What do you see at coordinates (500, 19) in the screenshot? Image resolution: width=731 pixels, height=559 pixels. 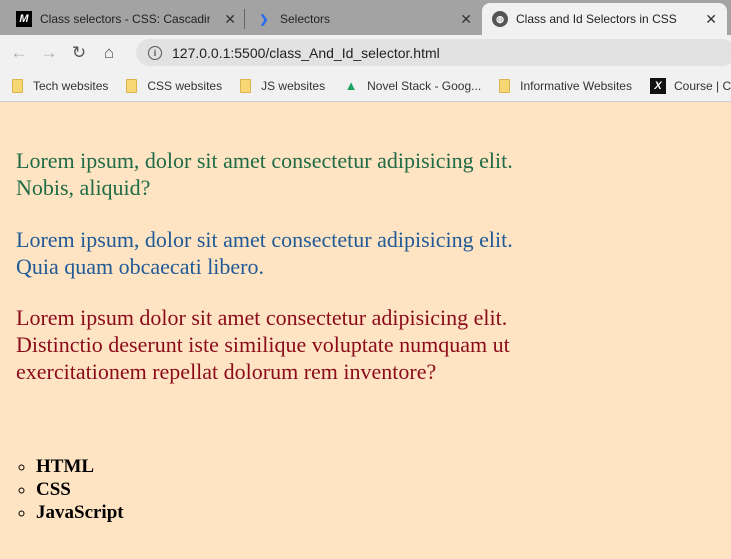 I see `globe-icon: ◍` at bounding box center [500, 19].